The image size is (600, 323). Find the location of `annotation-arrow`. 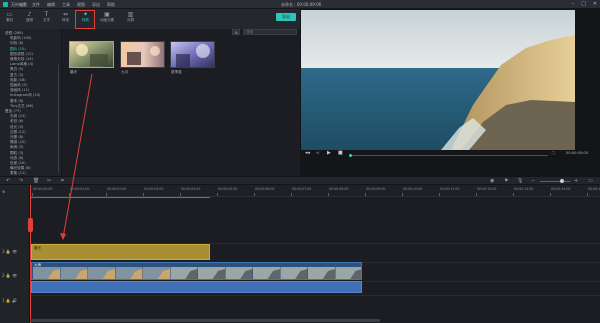

annotation-arrow is located at coordinates (76, 156).